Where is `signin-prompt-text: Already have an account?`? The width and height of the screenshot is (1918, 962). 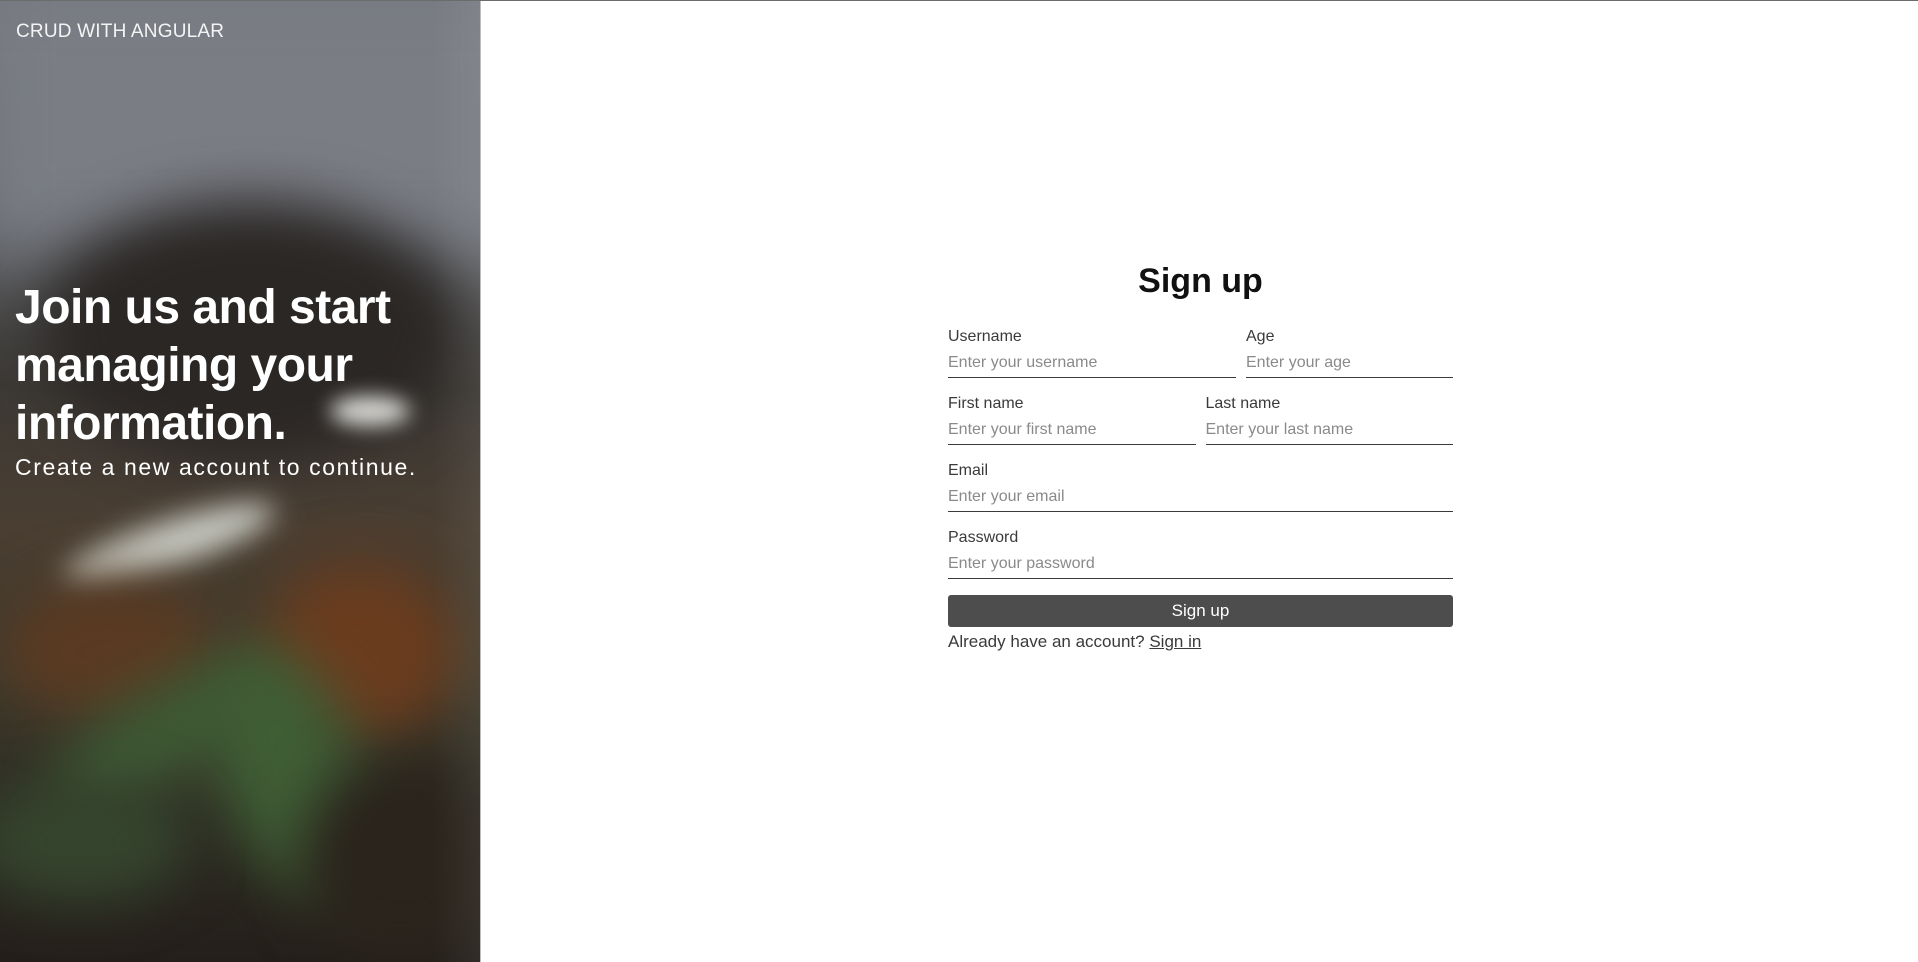 signin-prompt-text: Already have an account? is located at coordinates (1046, 641).